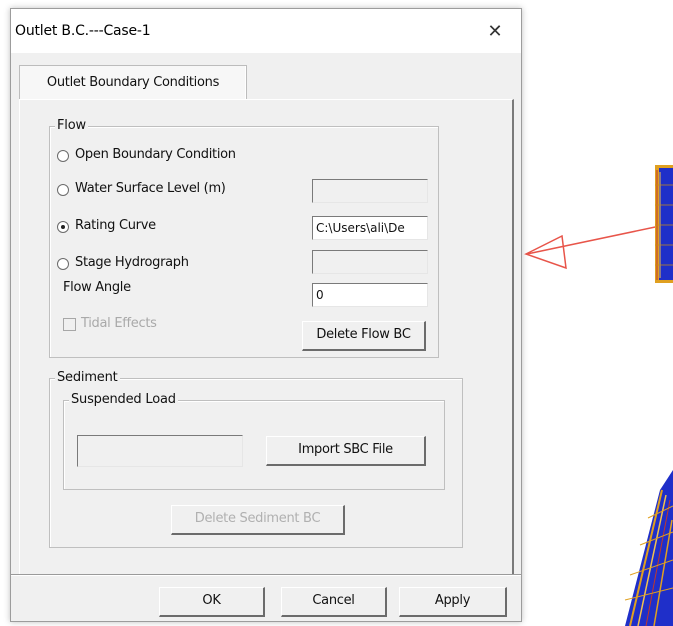 The image size is (673, 626). Describe the element at coordinates (364, 336) in the screenshot. I see `delete-flow-bc-button: Delete Flow BC` at that location.